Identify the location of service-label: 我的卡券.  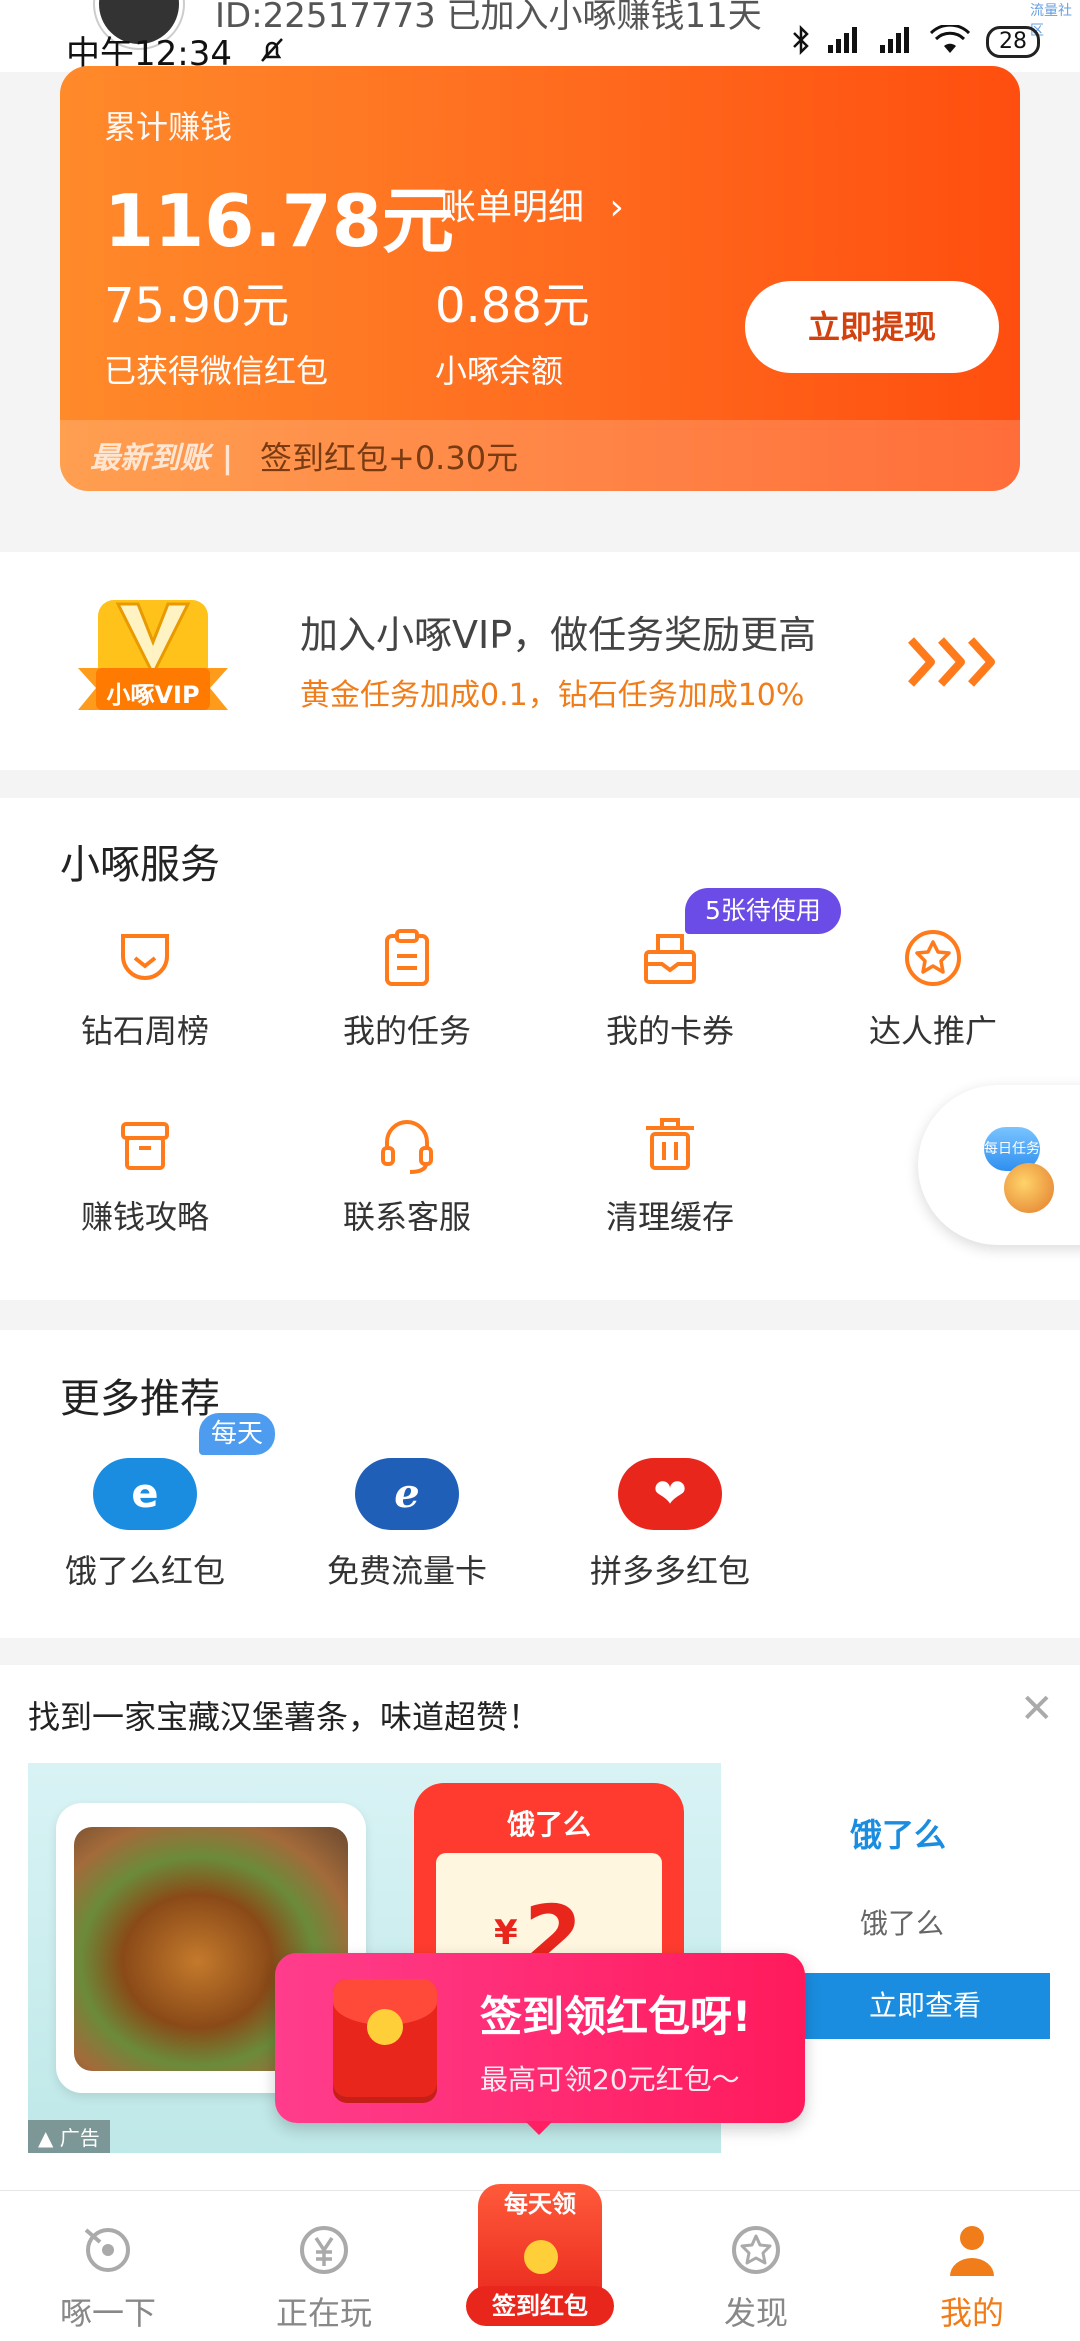
(669, 1031).